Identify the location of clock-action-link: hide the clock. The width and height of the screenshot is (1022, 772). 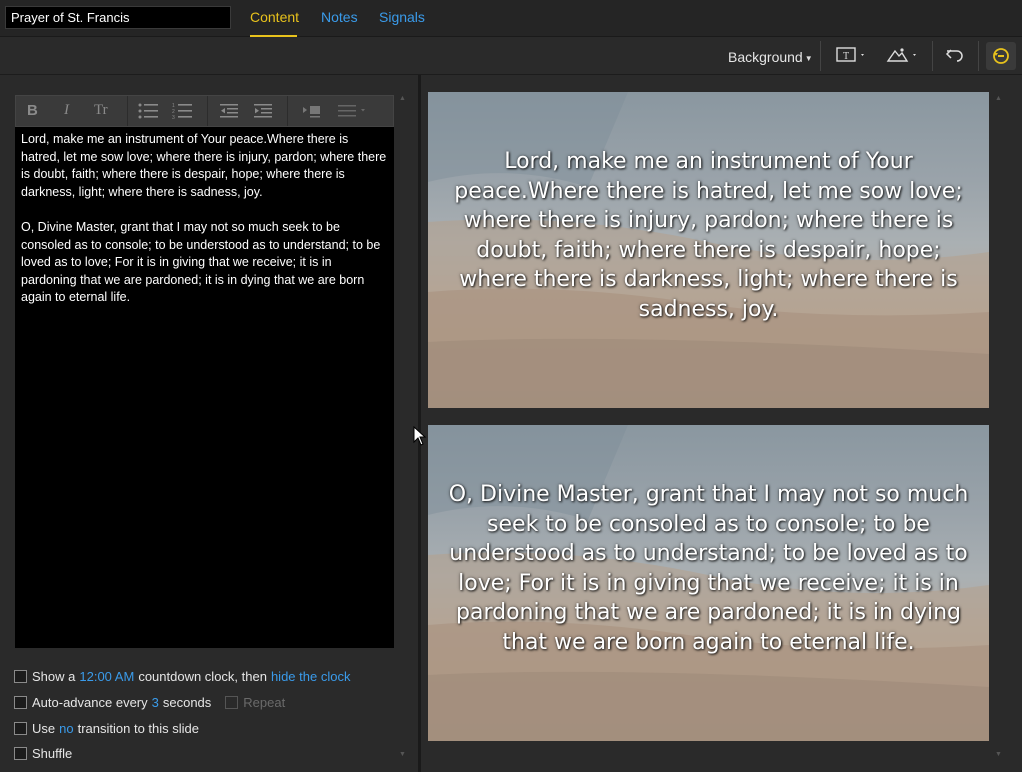
(311, 676).